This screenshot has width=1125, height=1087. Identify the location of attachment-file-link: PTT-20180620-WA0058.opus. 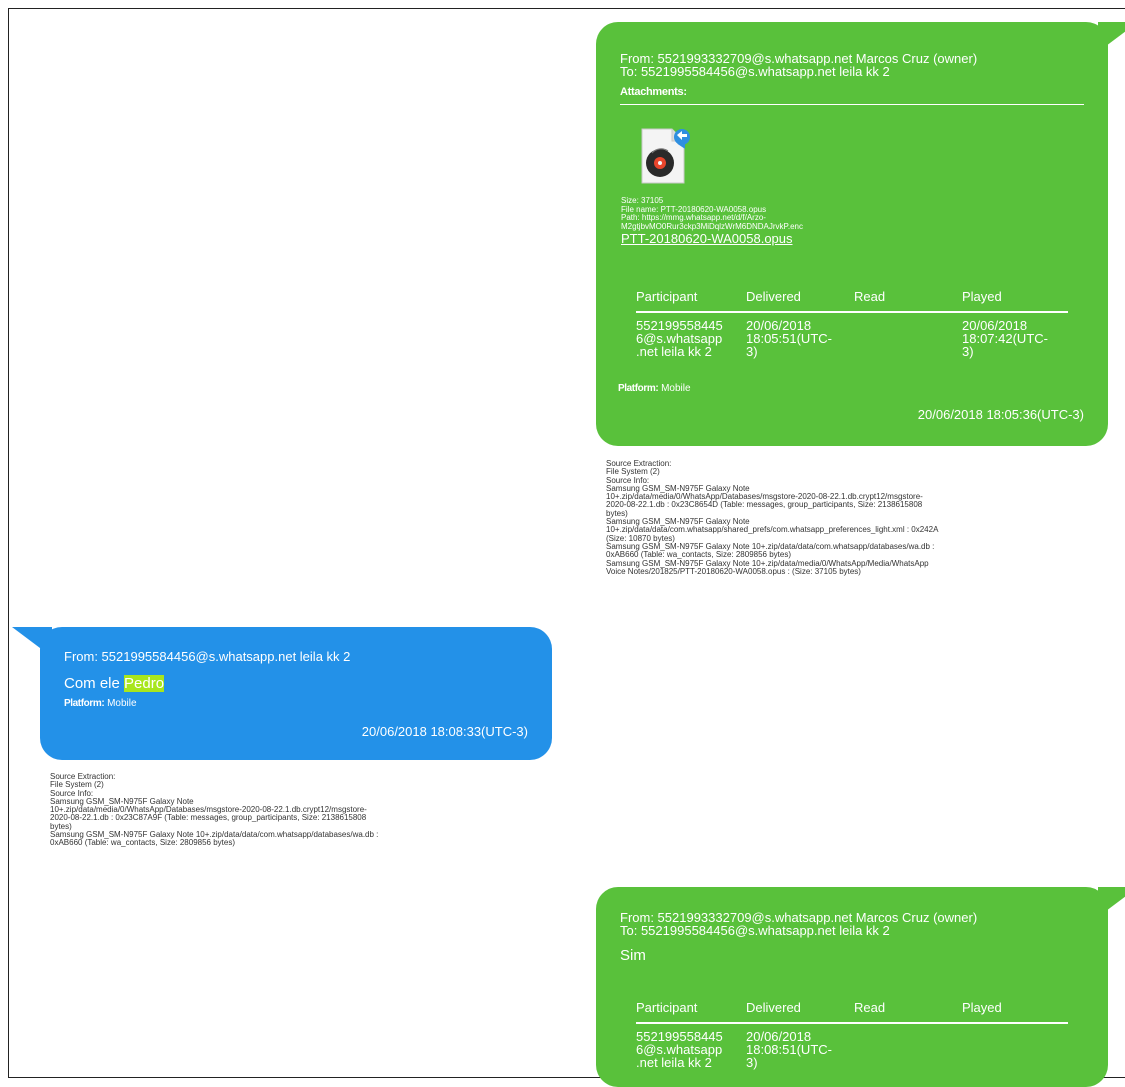
(852, 238).